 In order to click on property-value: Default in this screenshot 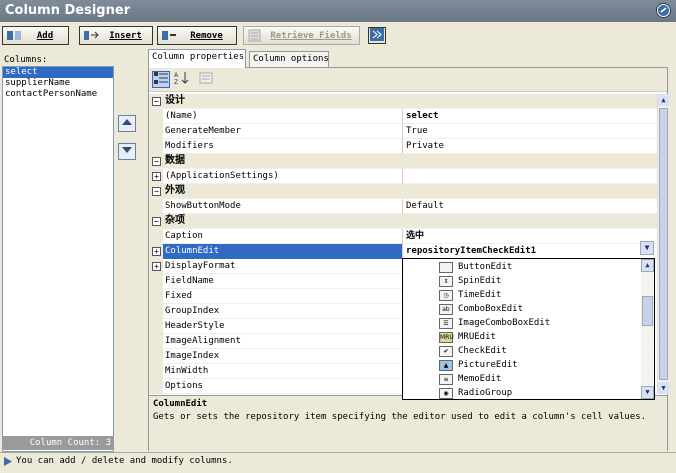, I will do `click(530, 206)`.